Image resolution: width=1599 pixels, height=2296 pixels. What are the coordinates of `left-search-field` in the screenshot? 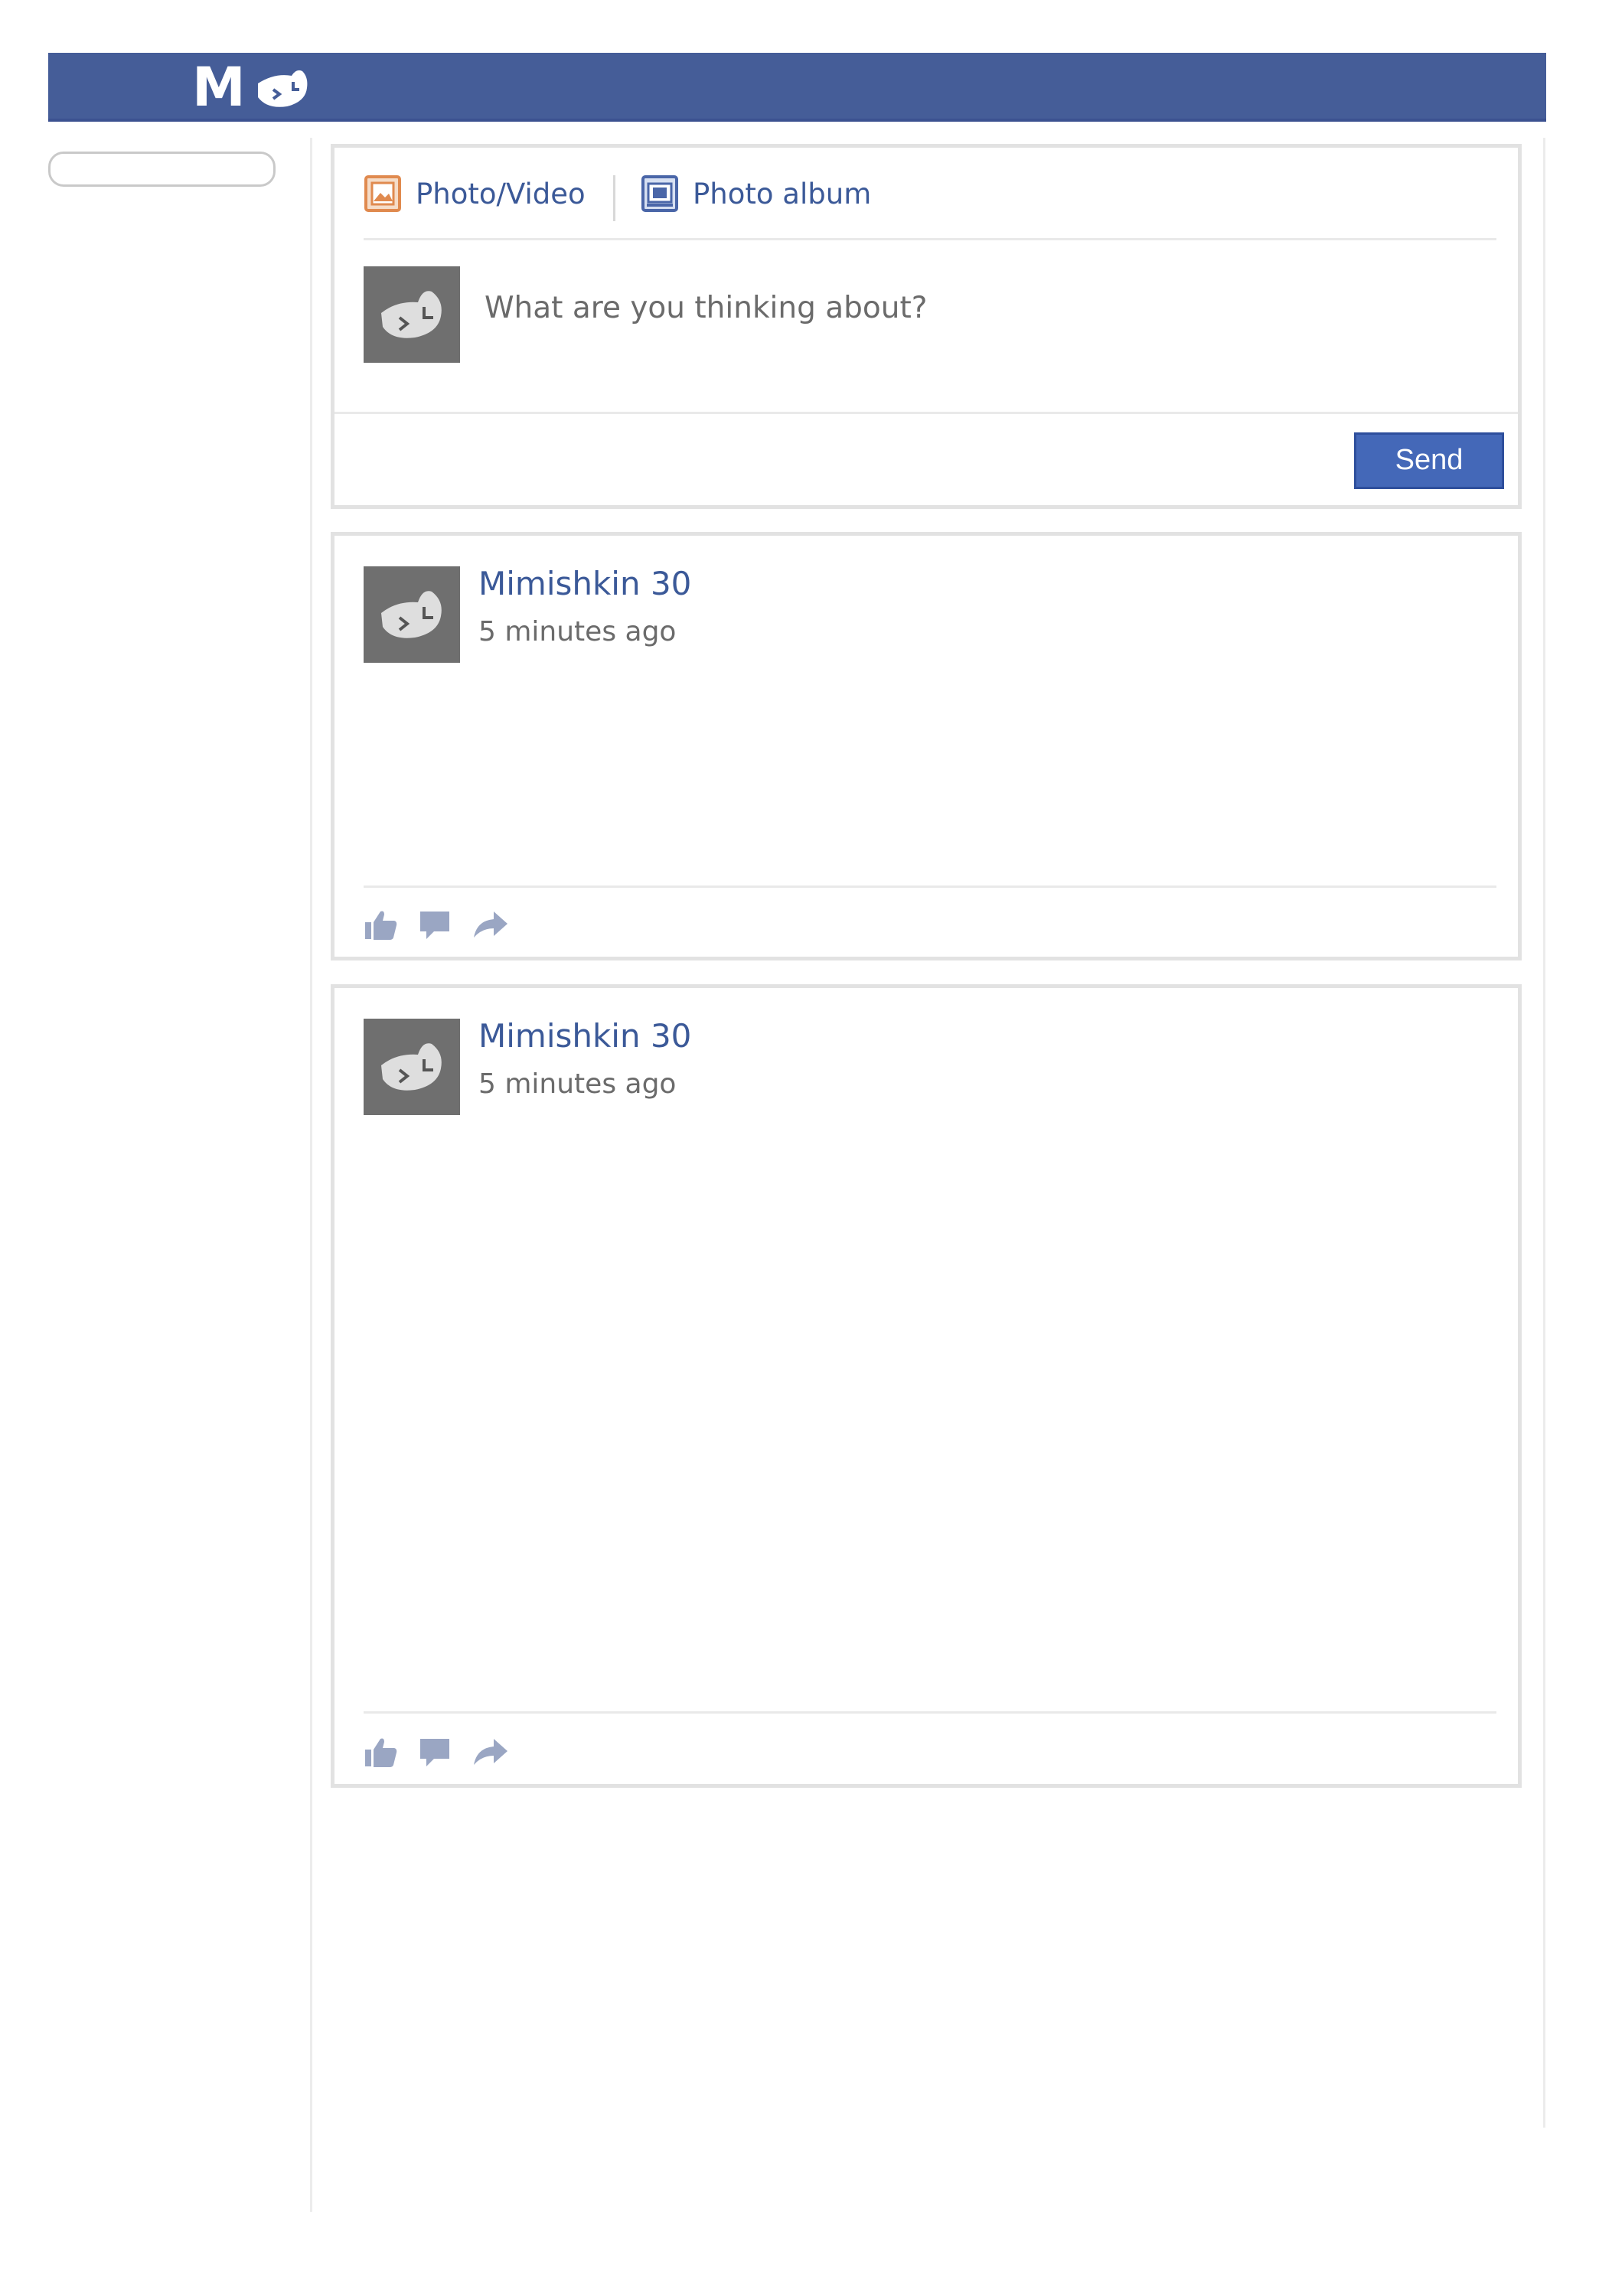 It's located at (162, 169).